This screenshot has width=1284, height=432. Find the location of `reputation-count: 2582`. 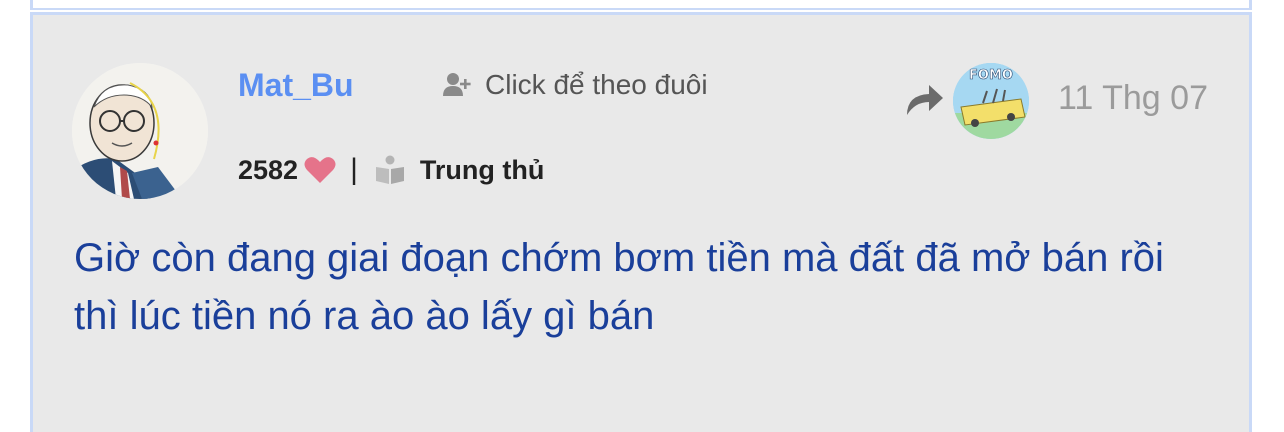

reputation-count: 2582 is located at coordinates (268, 169).